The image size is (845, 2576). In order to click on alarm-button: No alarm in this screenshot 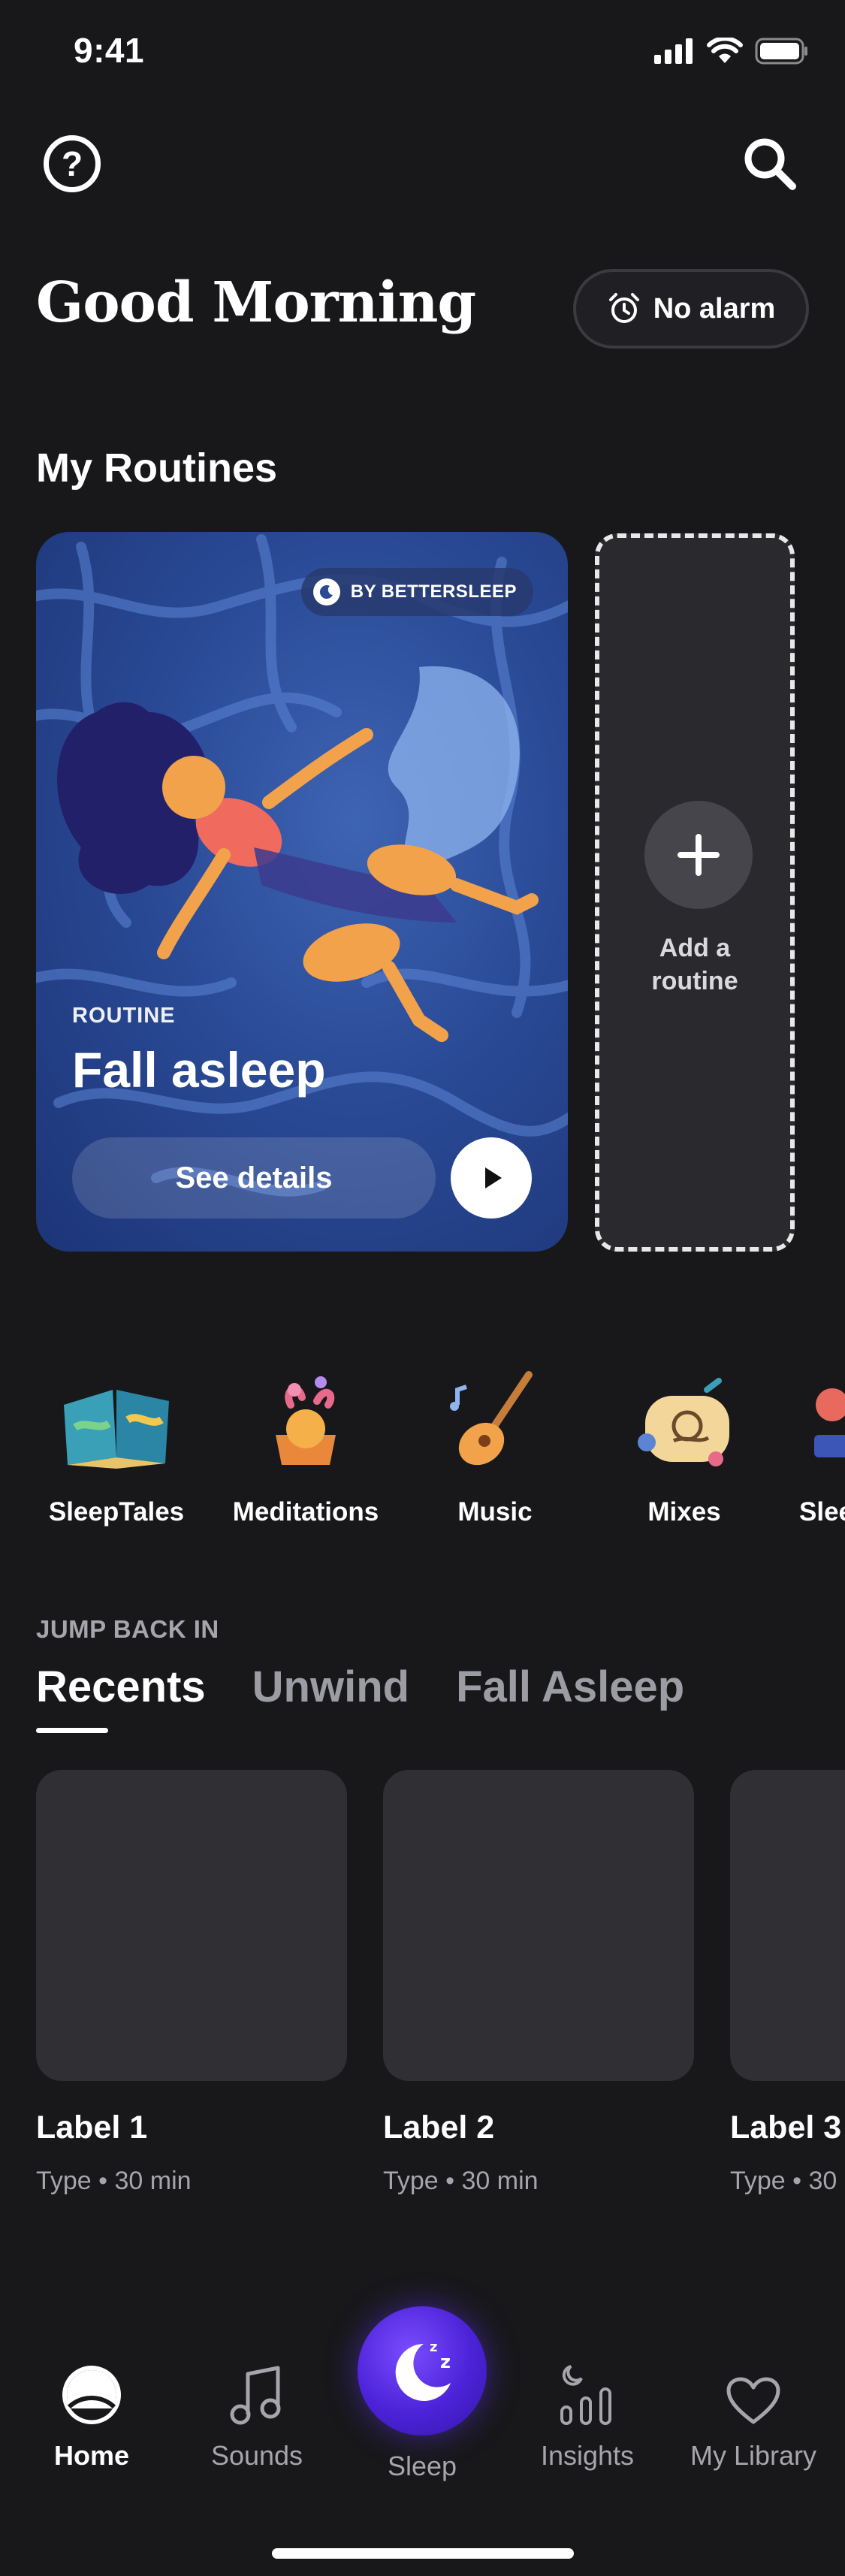, I will do `click(691, 309)`.